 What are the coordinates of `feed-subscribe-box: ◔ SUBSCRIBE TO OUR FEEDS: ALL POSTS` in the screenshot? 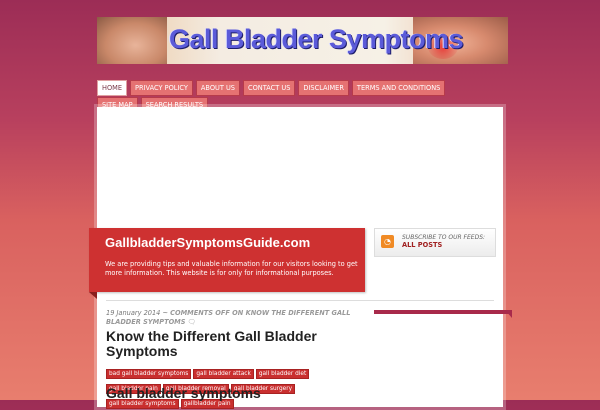 It's located at (435, 242).